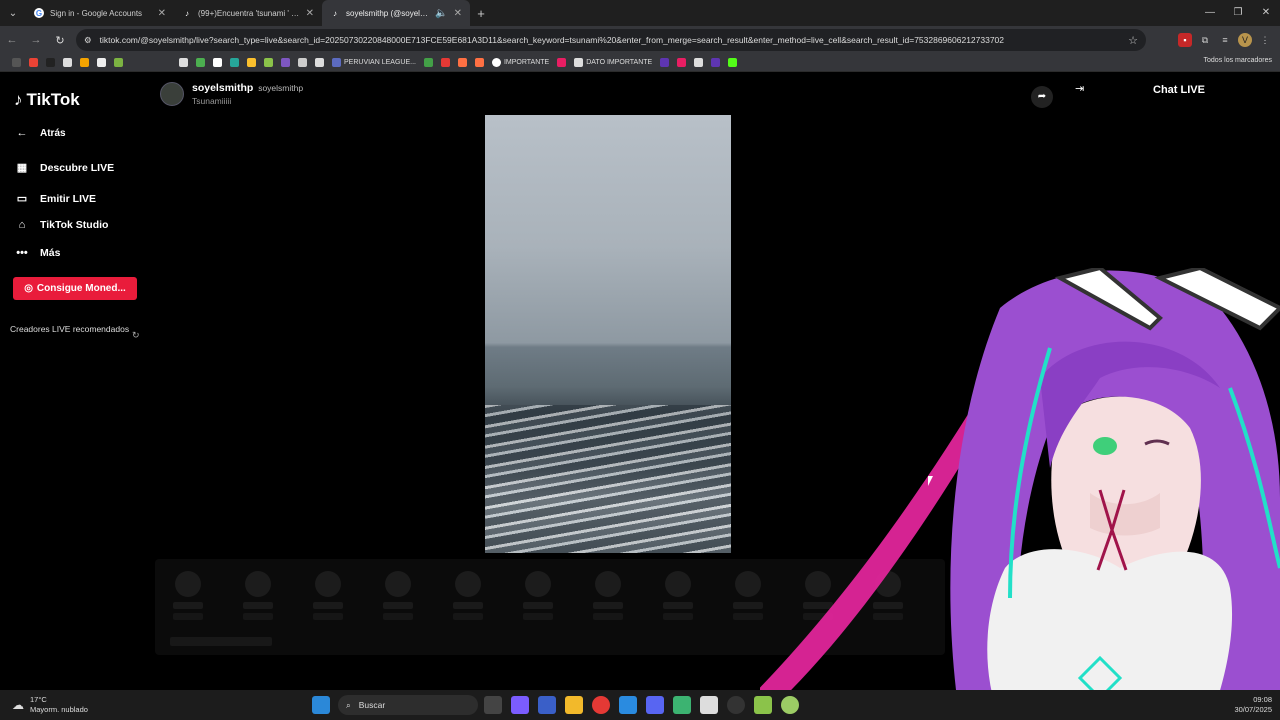  I want to click on collapse-chat-icon: ⇥, so click(1079, 88).